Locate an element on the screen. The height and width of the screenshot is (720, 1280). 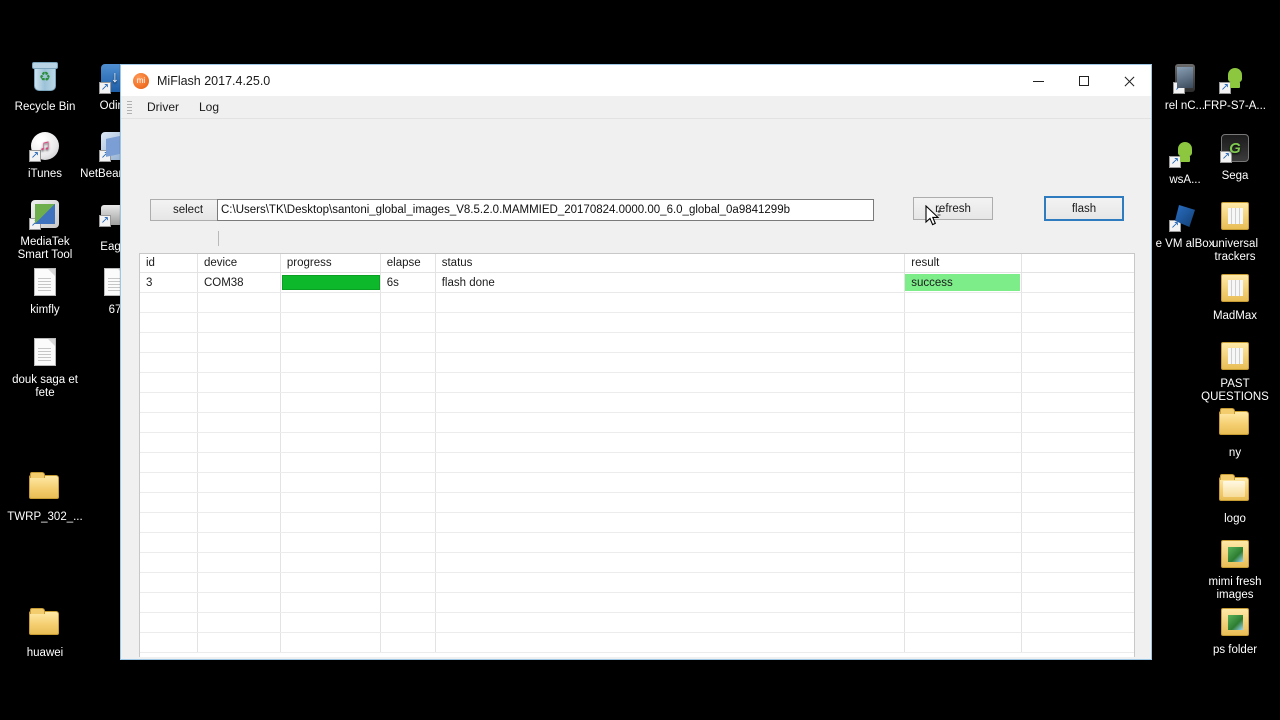
recycle-bin-icon is located at coordinates (45, 76).